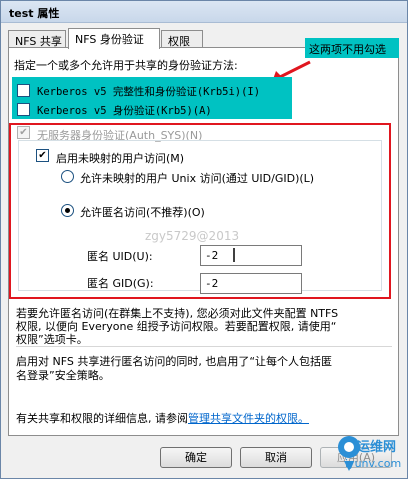  Describe the element at coordinates (23, 90) in the screenshot. I see `krb5i-checkbox` at that location.